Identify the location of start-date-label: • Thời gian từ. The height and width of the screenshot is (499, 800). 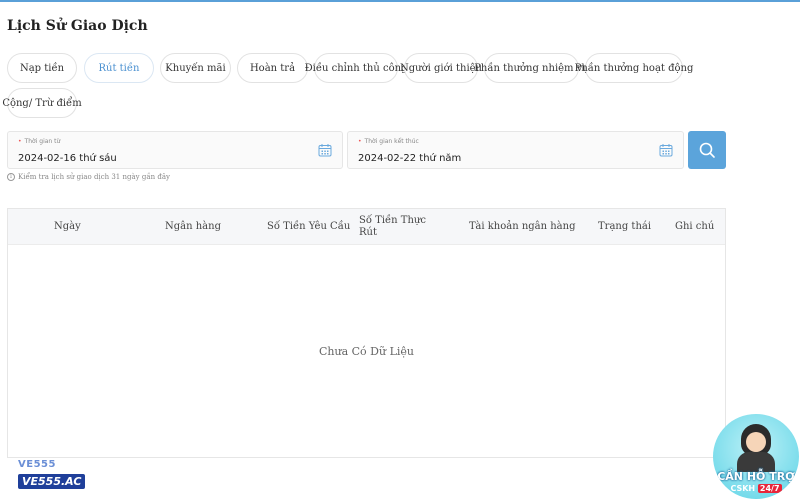
(39, 141).